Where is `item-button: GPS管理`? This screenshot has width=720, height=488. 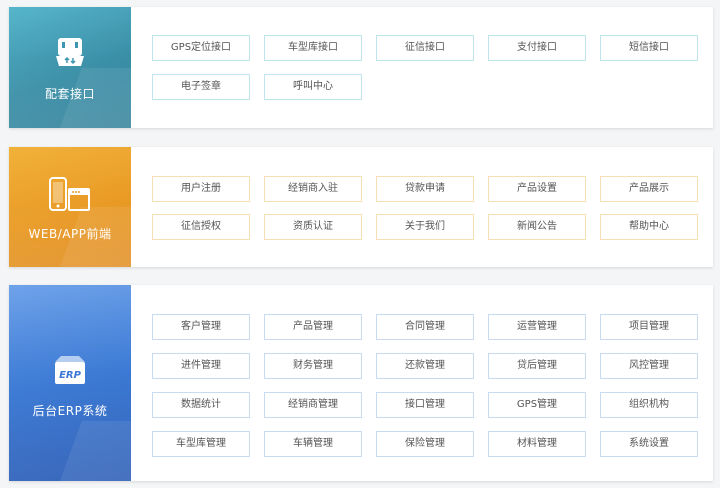
item-button: GPS管理 is located at coordinates (537, 405).